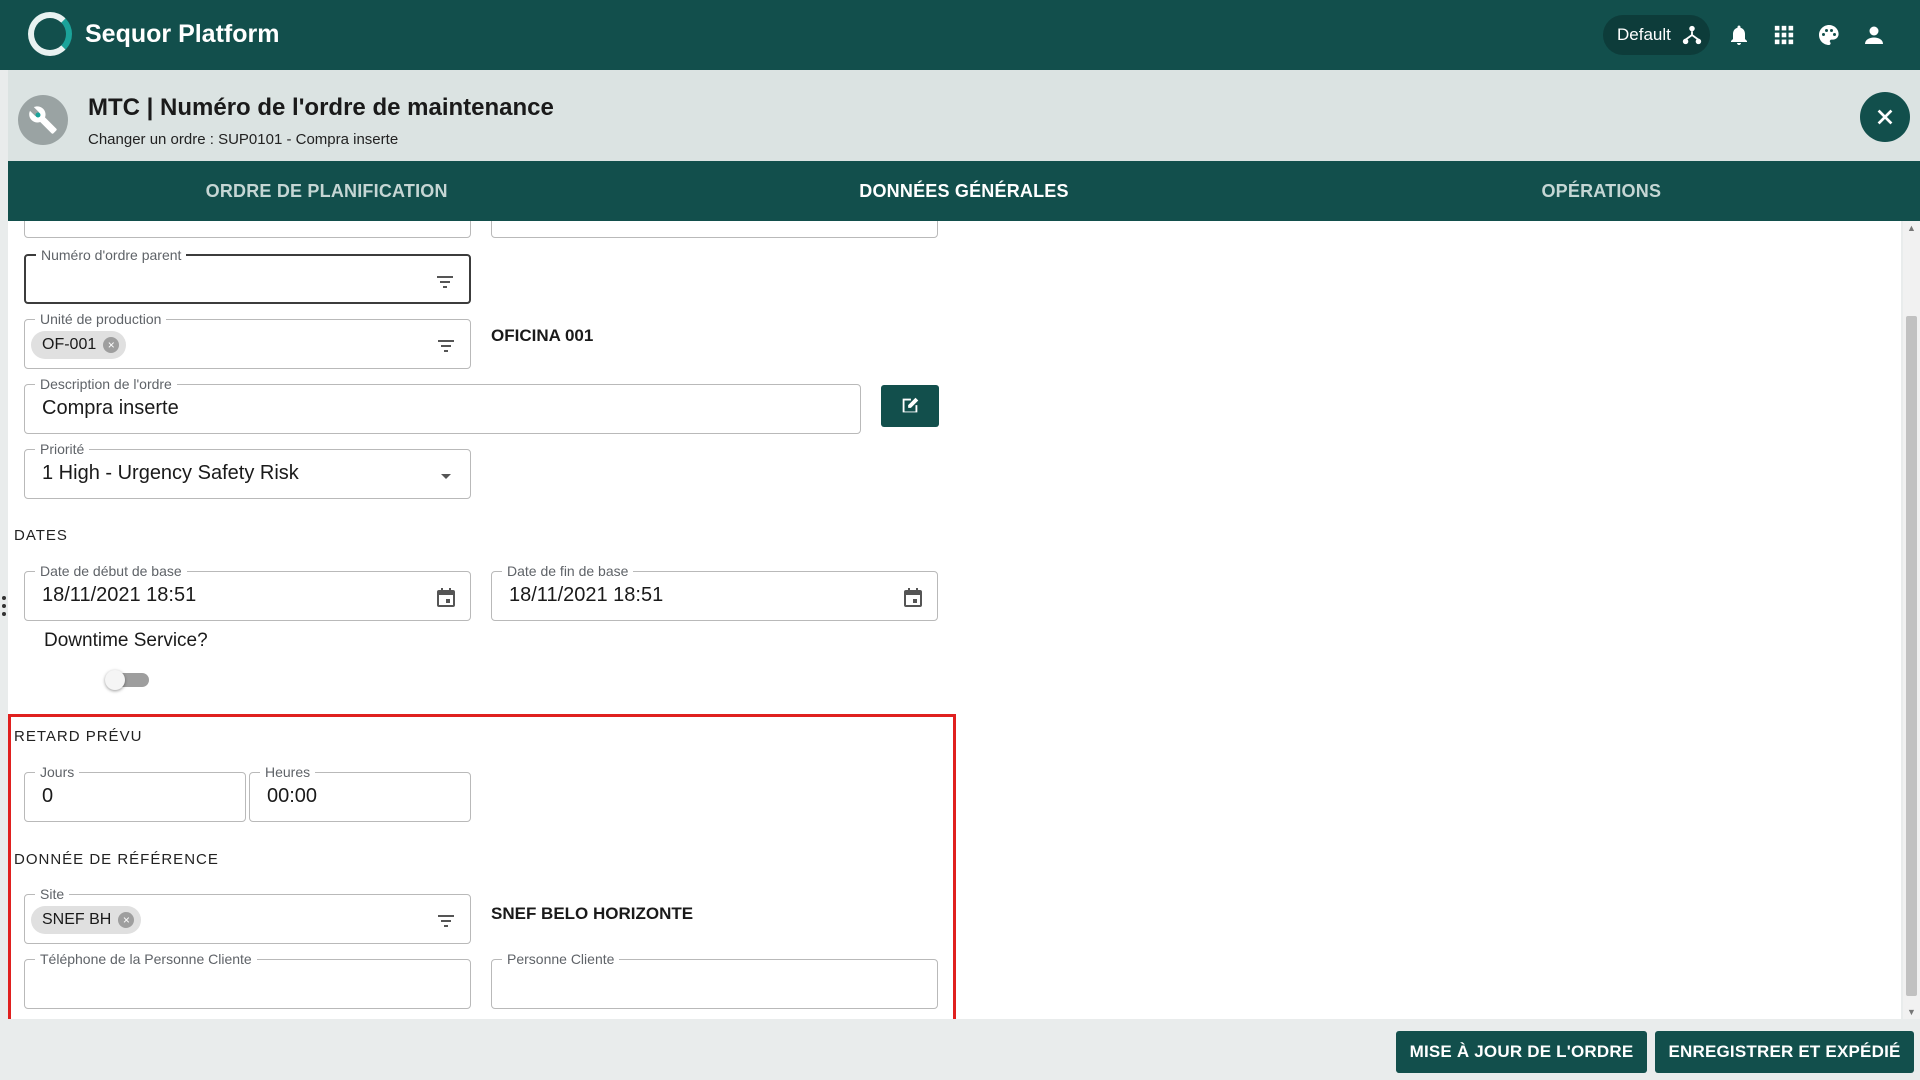 This screenshot has height=1080, width=1920. Describe the element at coordinates (482, 870) in the screenshot. I see `highlight-box` at that location.